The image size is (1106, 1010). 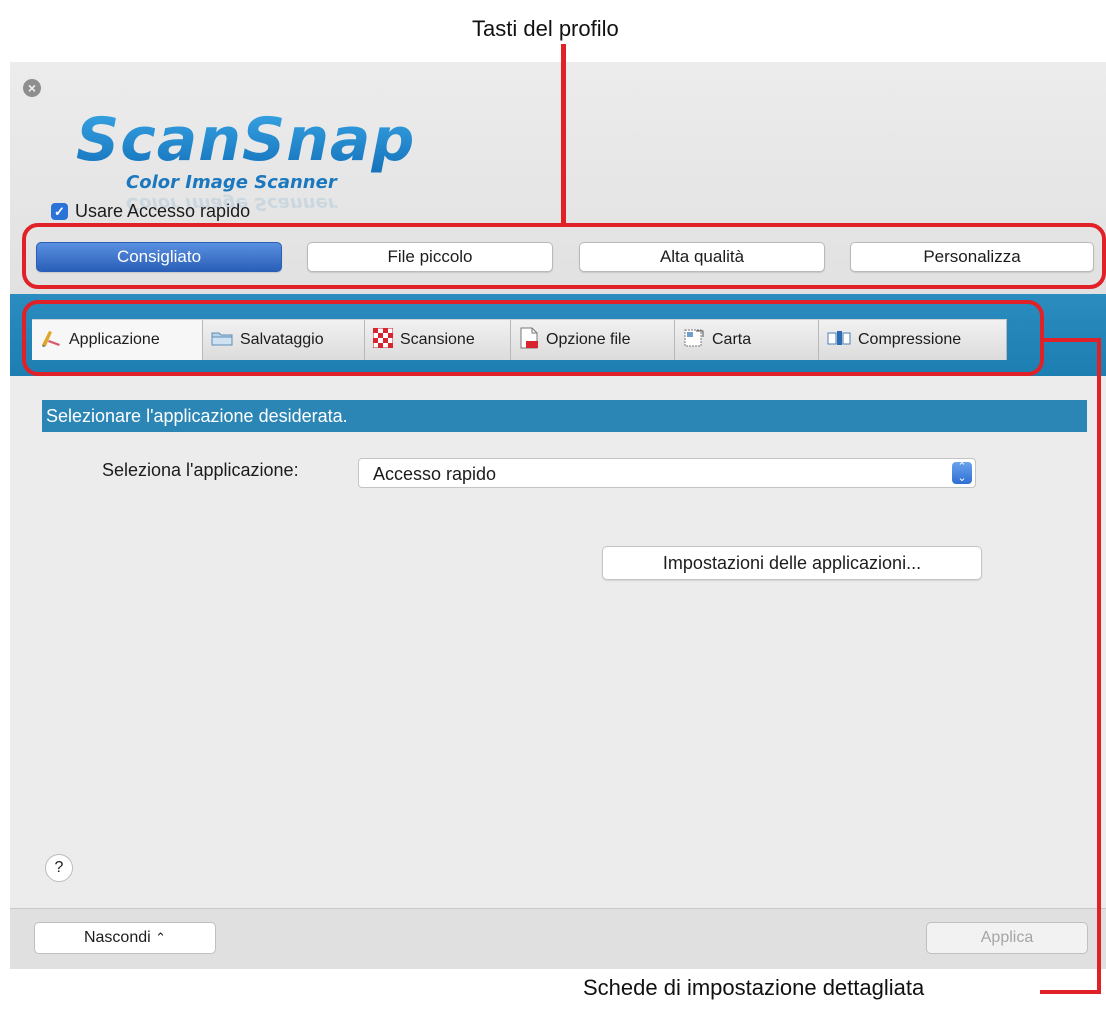 I want to click on quick-menu-checkbox-label: Usare Accesso rapido, so click(x=163, y=211).